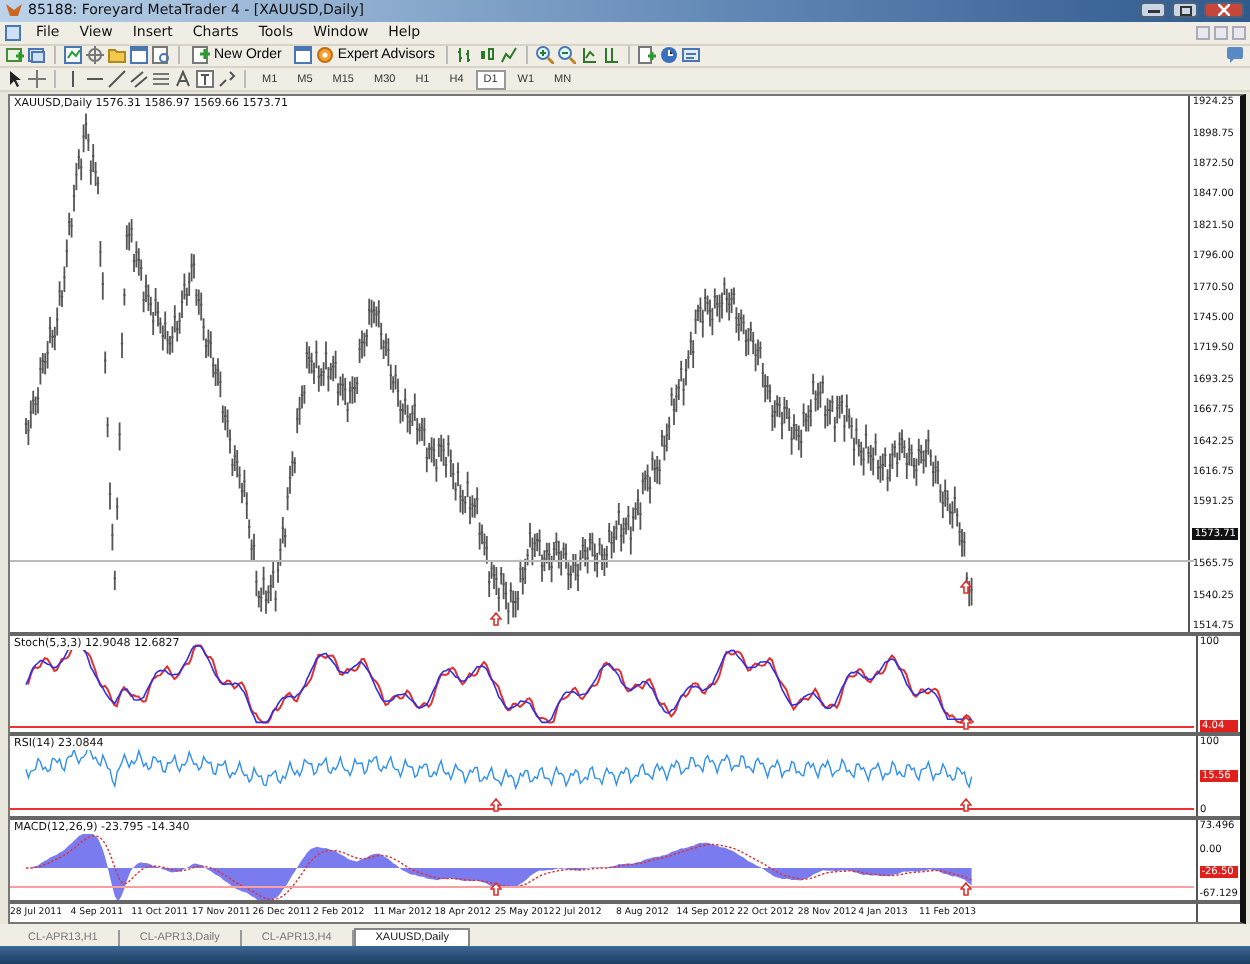 The image size is (1250, 964). What do you see at coordinates (545, 55) in the screenshot?
I see `zoom-in-icon` at bounding box center [545, 55].